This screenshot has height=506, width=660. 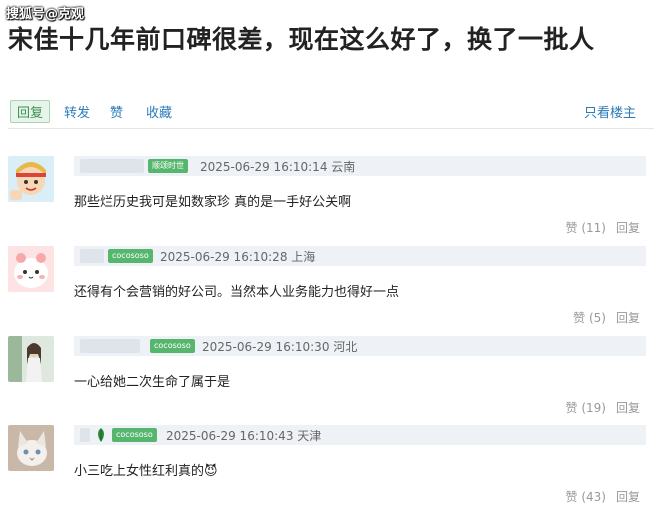 I want to click on comment-footer: 赞 (5) 回复, so click(x=606, y=317).